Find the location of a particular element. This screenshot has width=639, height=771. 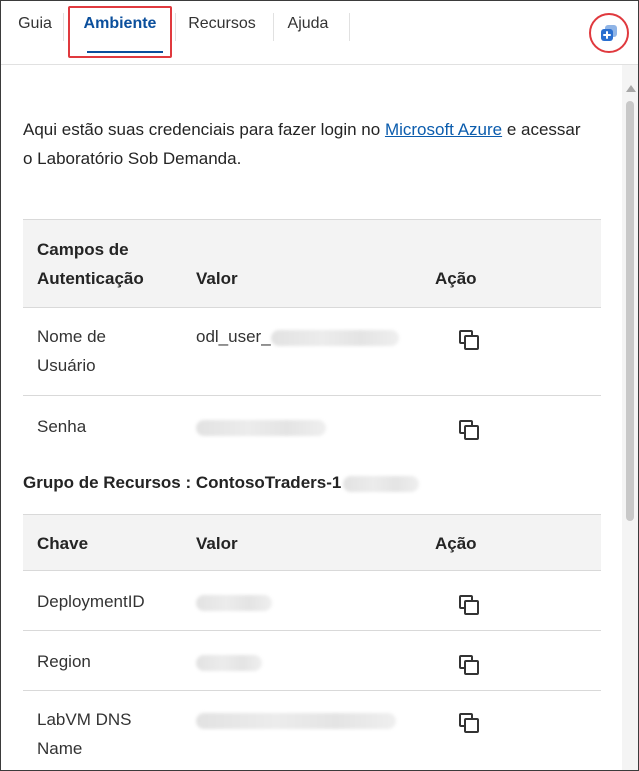

username-value: odl_user_ is located at coordinates (233, 336).